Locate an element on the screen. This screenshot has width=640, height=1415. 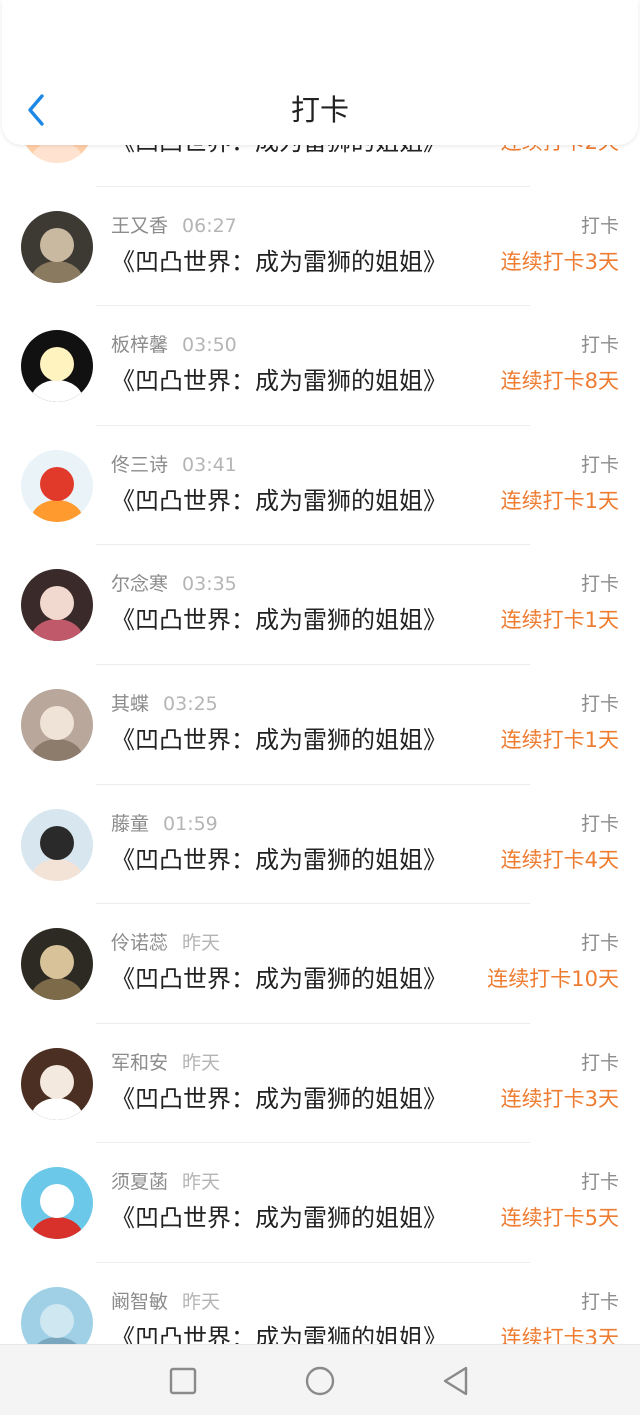
streak-label: 连续打卡8天 is located at coordinates (559, 381).